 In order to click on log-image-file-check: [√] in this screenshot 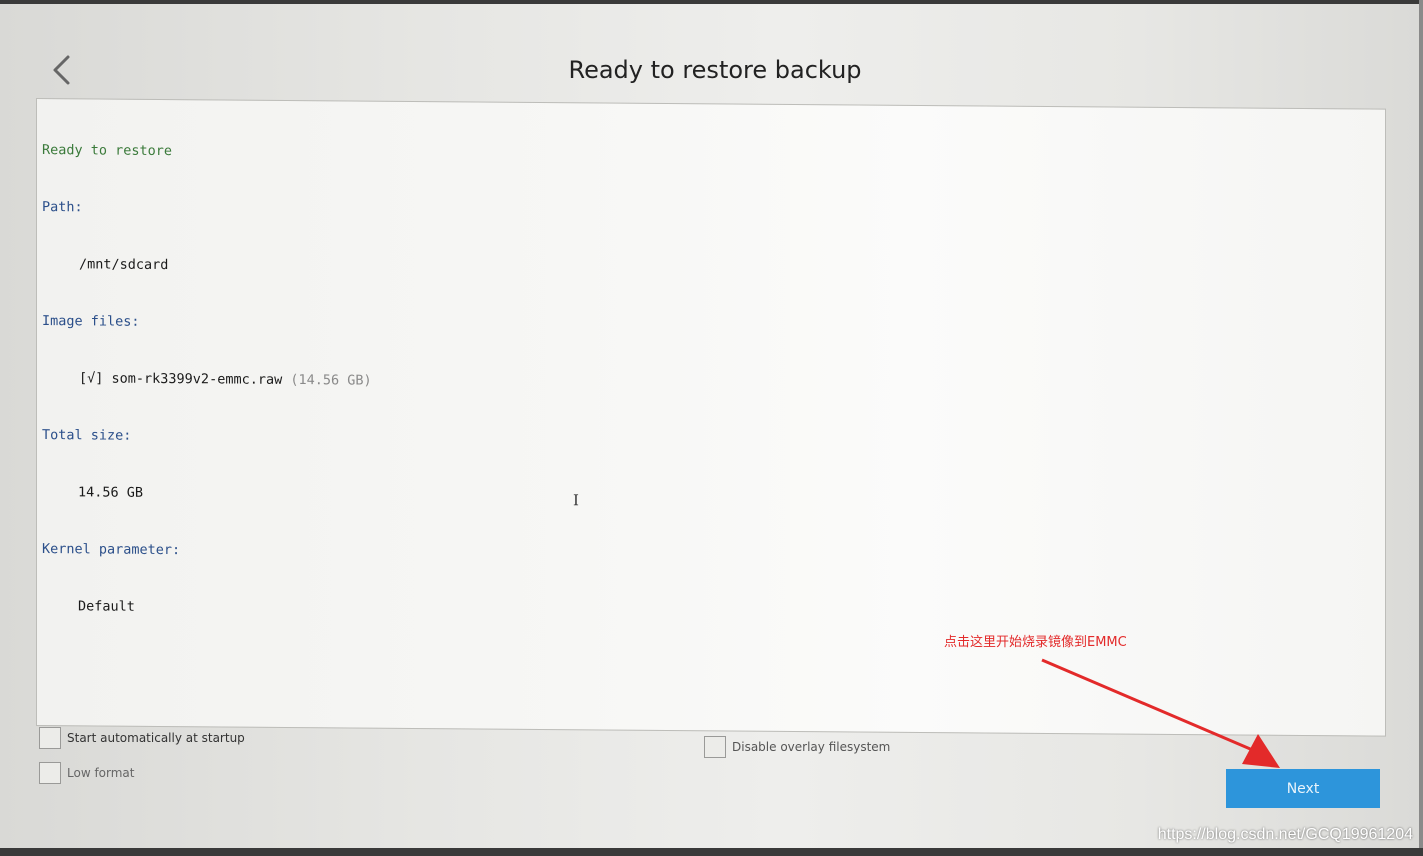, I will do `click(91, 378)`.